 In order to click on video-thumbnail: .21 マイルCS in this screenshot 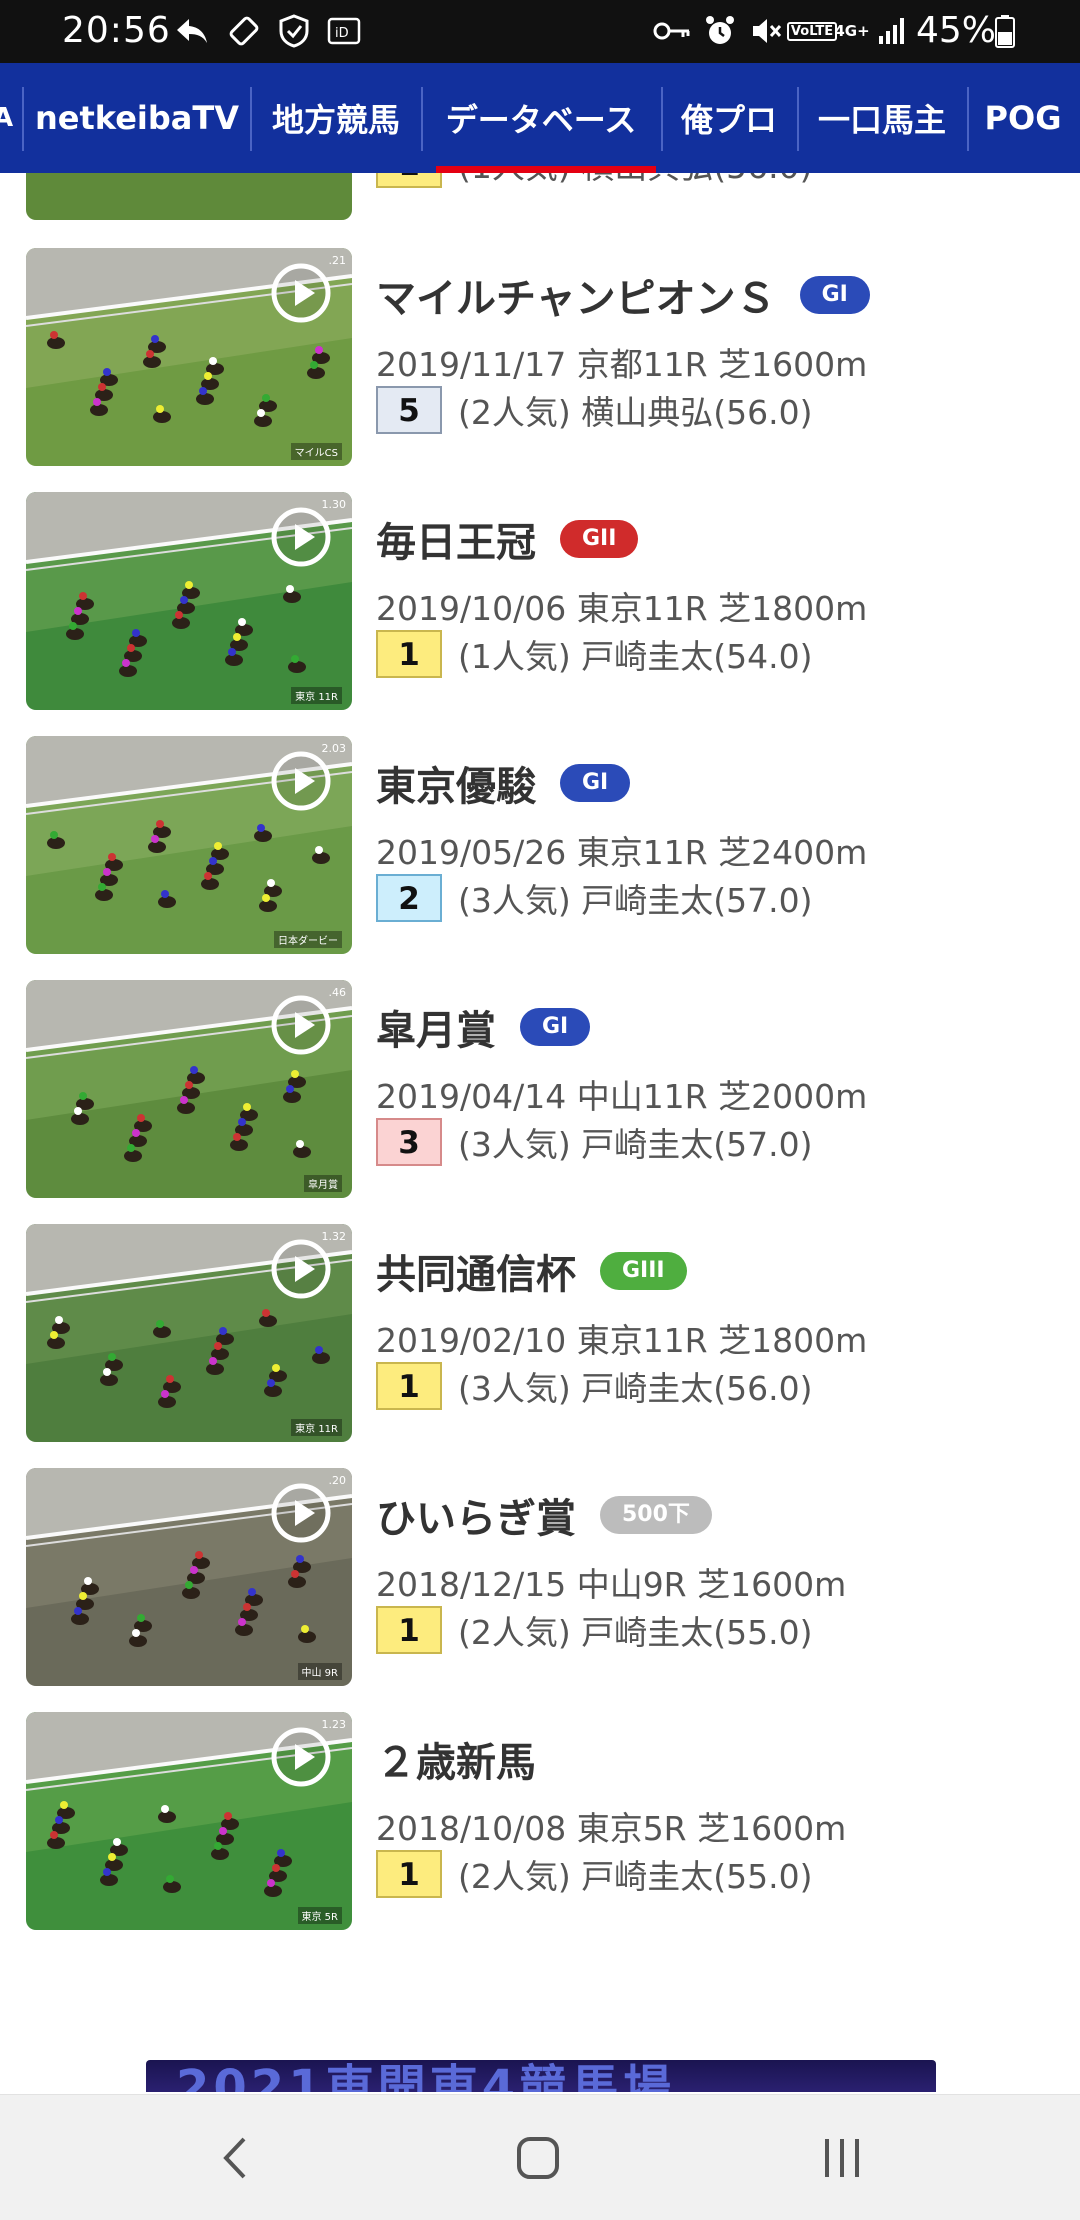, I will do `click(189, 357)`.